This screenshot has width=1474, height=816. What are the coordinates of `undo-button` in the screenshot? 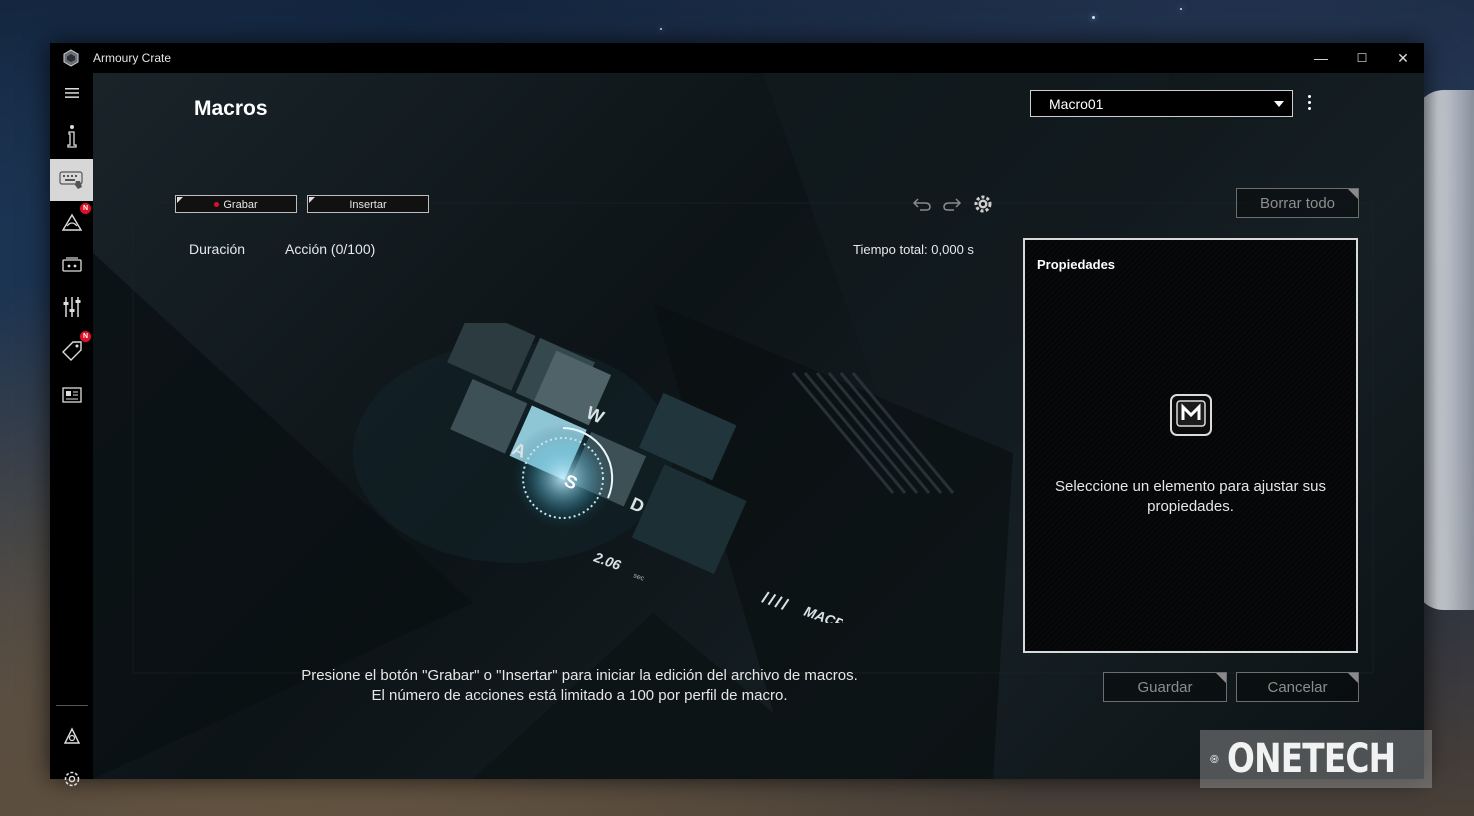 It's located at (922, 204).